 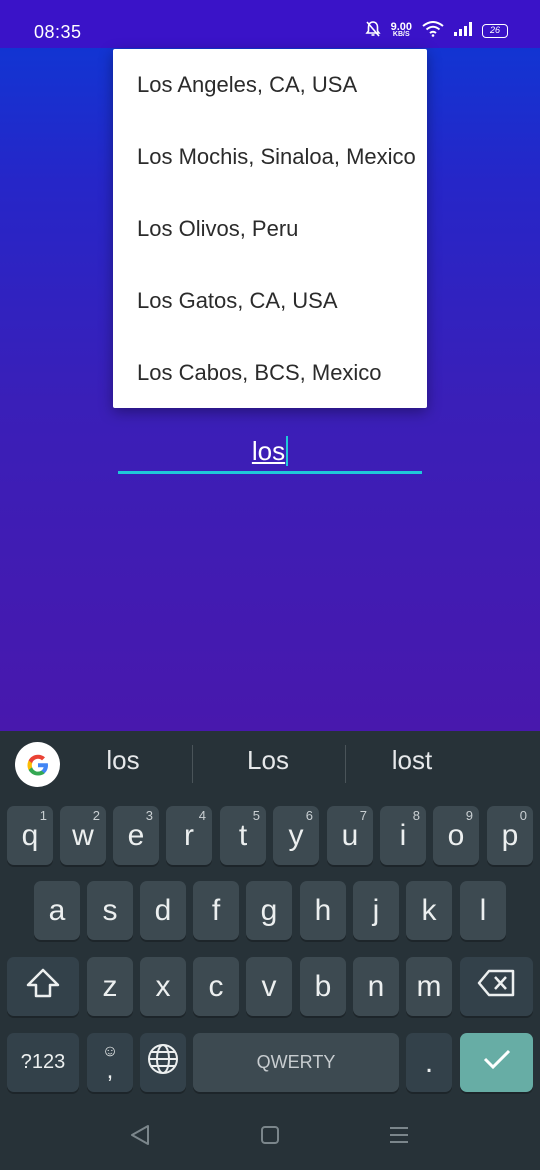 I want to click on key-k: k, so click(x=429, y=910).